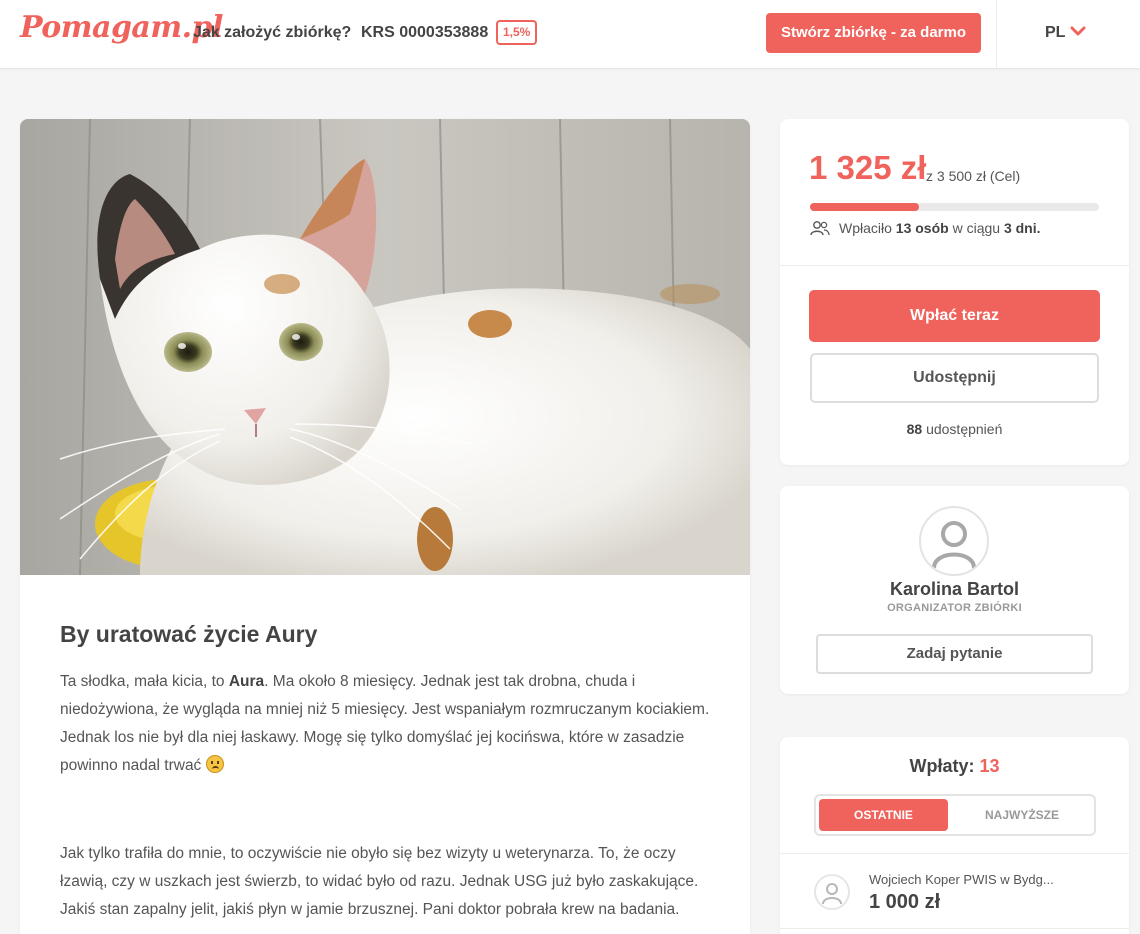 The width and height of the screenshot is (1140, 934). I want to click on organizer-avatar, so click(954, 541).